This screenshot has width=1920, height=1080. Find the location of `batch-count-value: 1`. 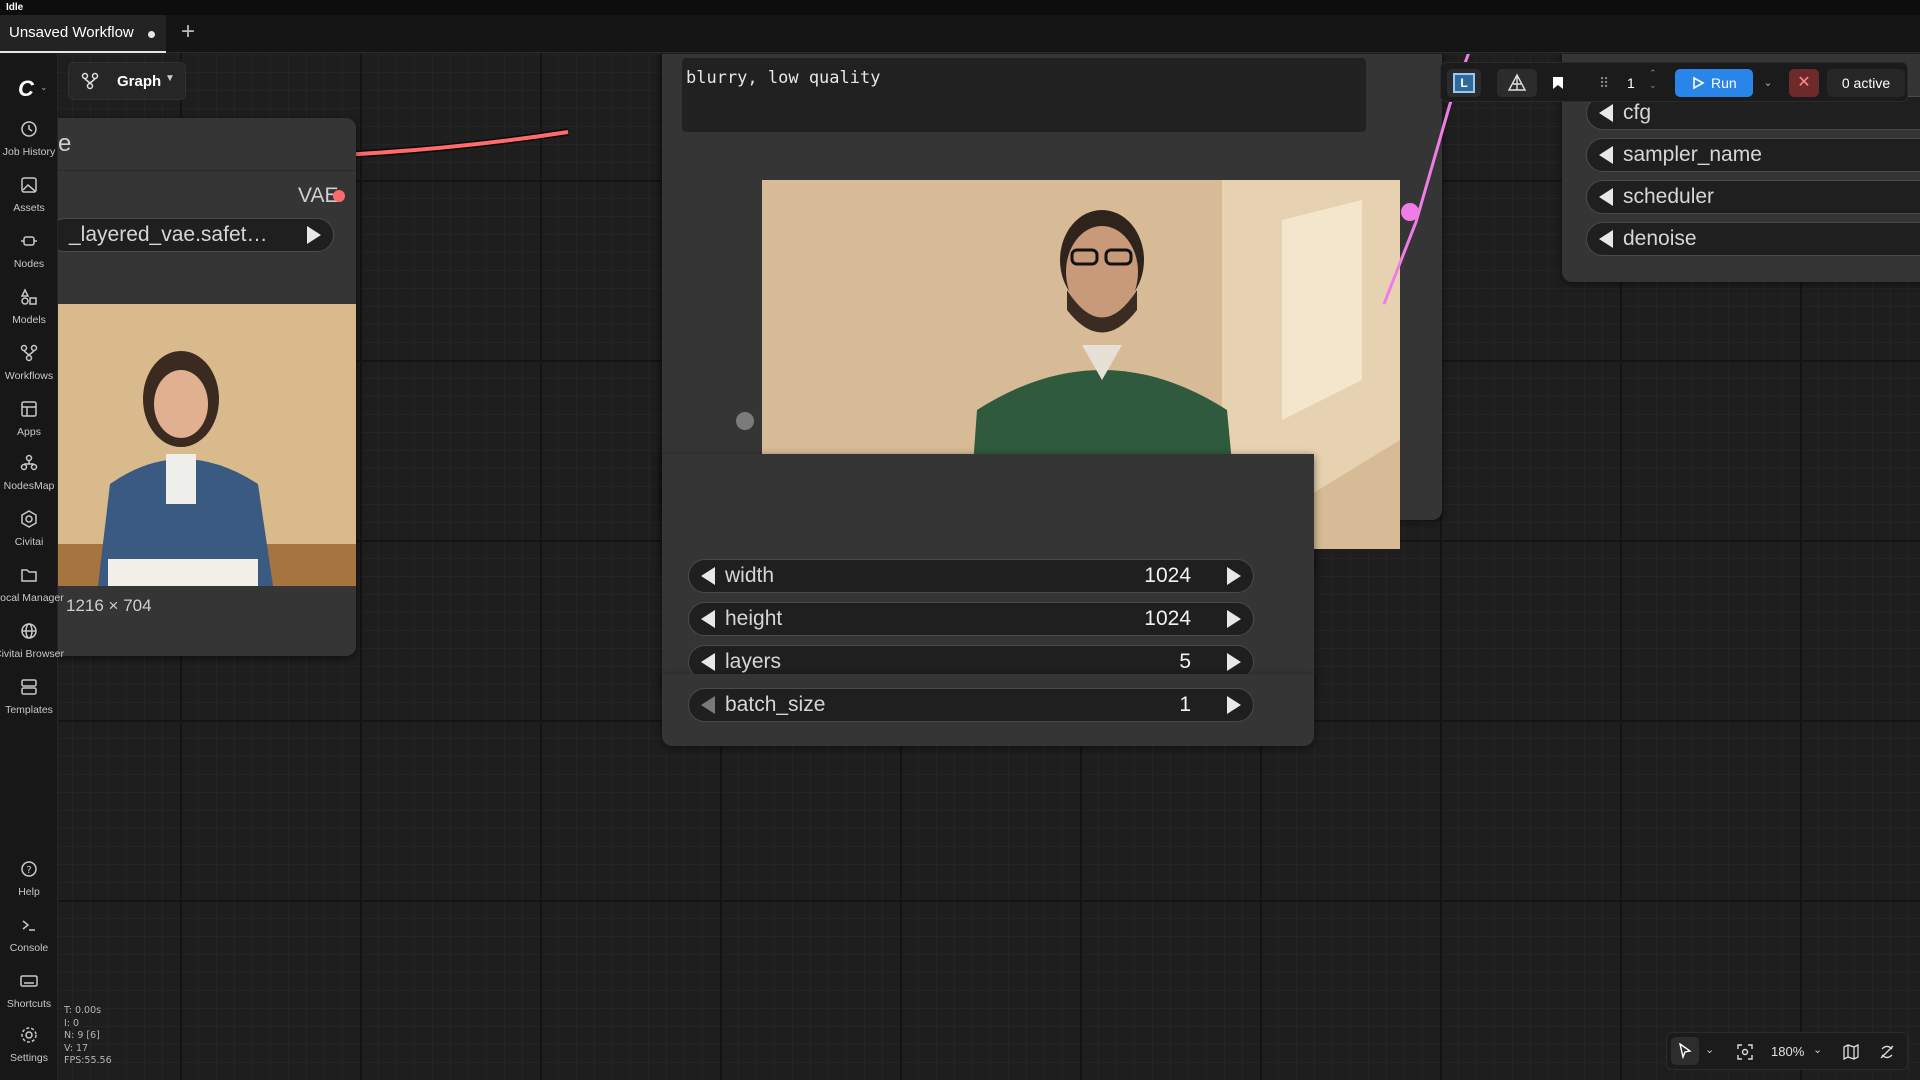

batch-count-value: 1 is located at coordinates (1631, 83).